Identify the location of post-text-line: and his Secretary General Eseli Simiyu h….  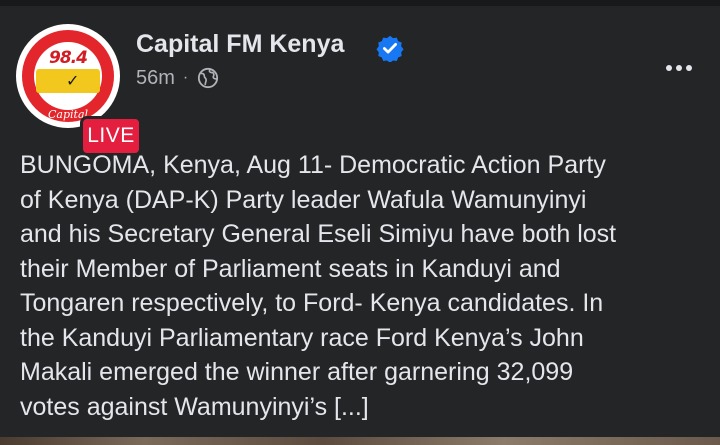
(318, 234).